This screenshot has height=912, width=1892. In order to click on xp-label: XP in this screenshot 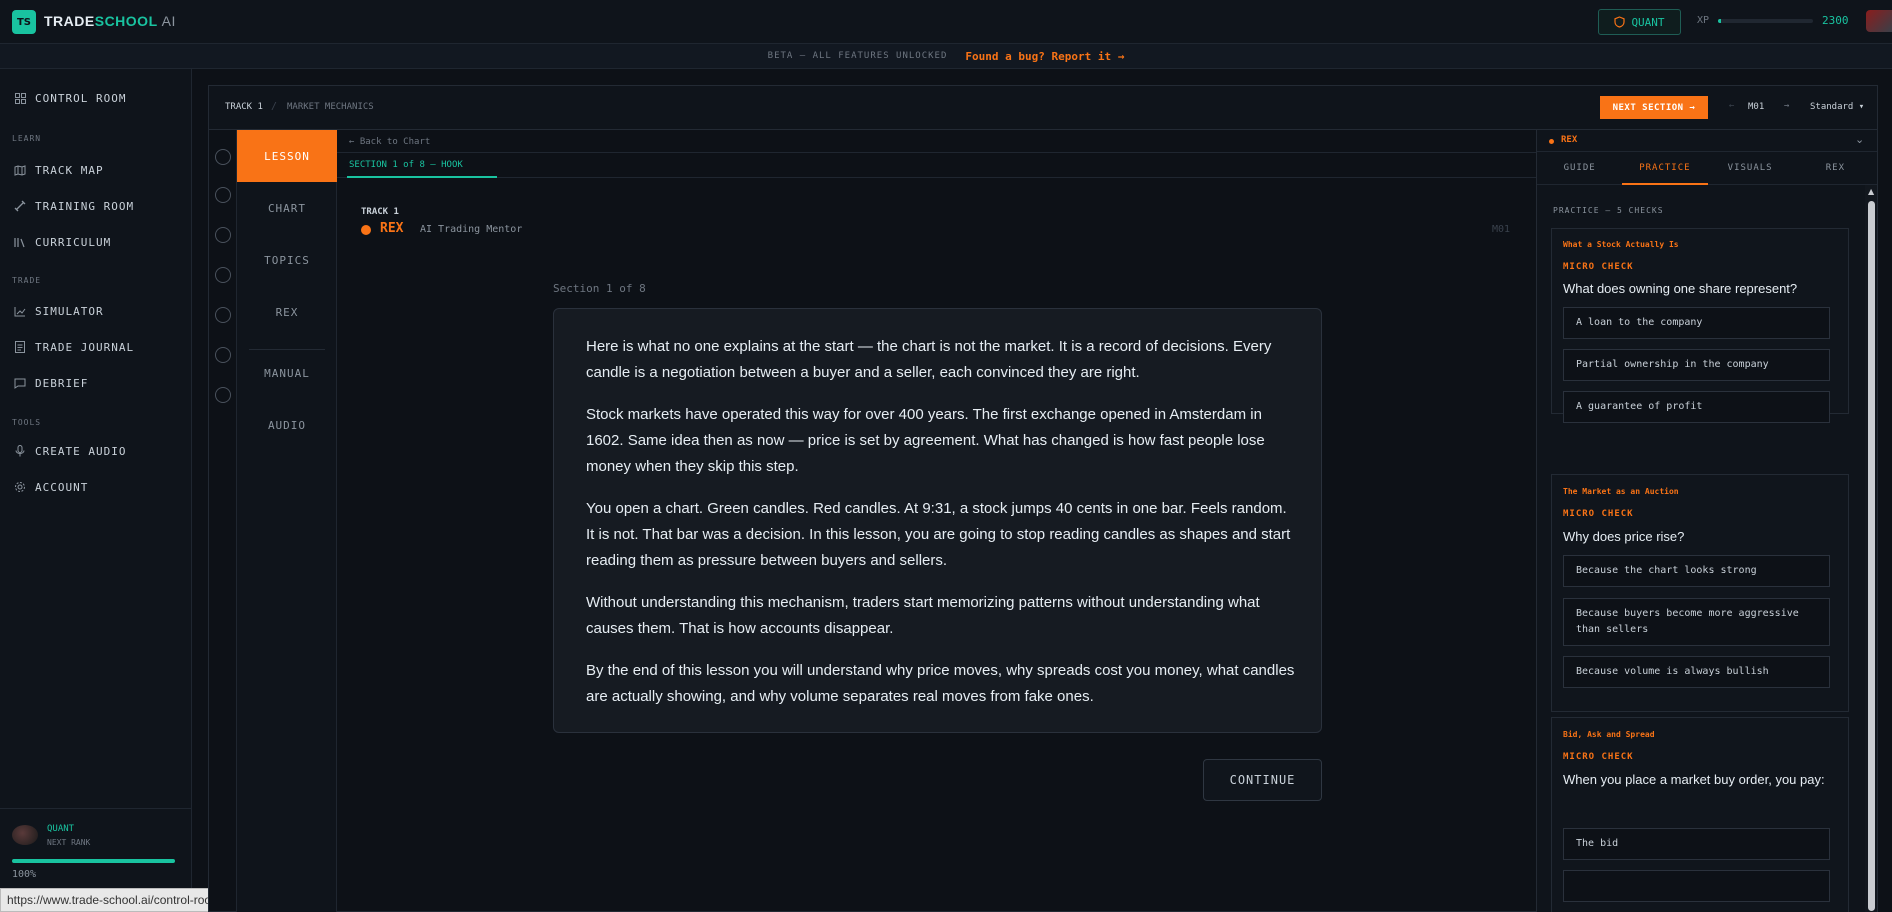, I will do `click(1703, 20)`.